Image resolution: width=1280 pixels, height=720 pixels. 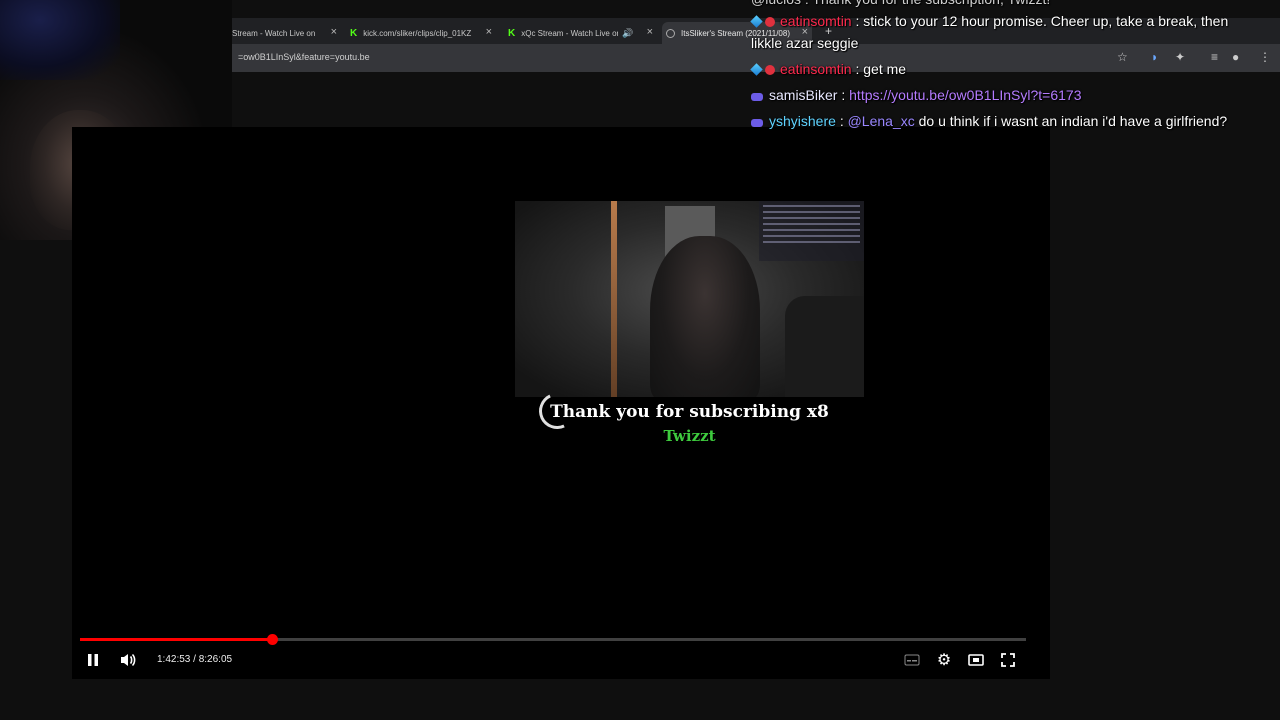 What do you see at coordinates (802, 121) in the screenshot?
I see `chat-username: yshyishere` at bounding box center [802, 121].